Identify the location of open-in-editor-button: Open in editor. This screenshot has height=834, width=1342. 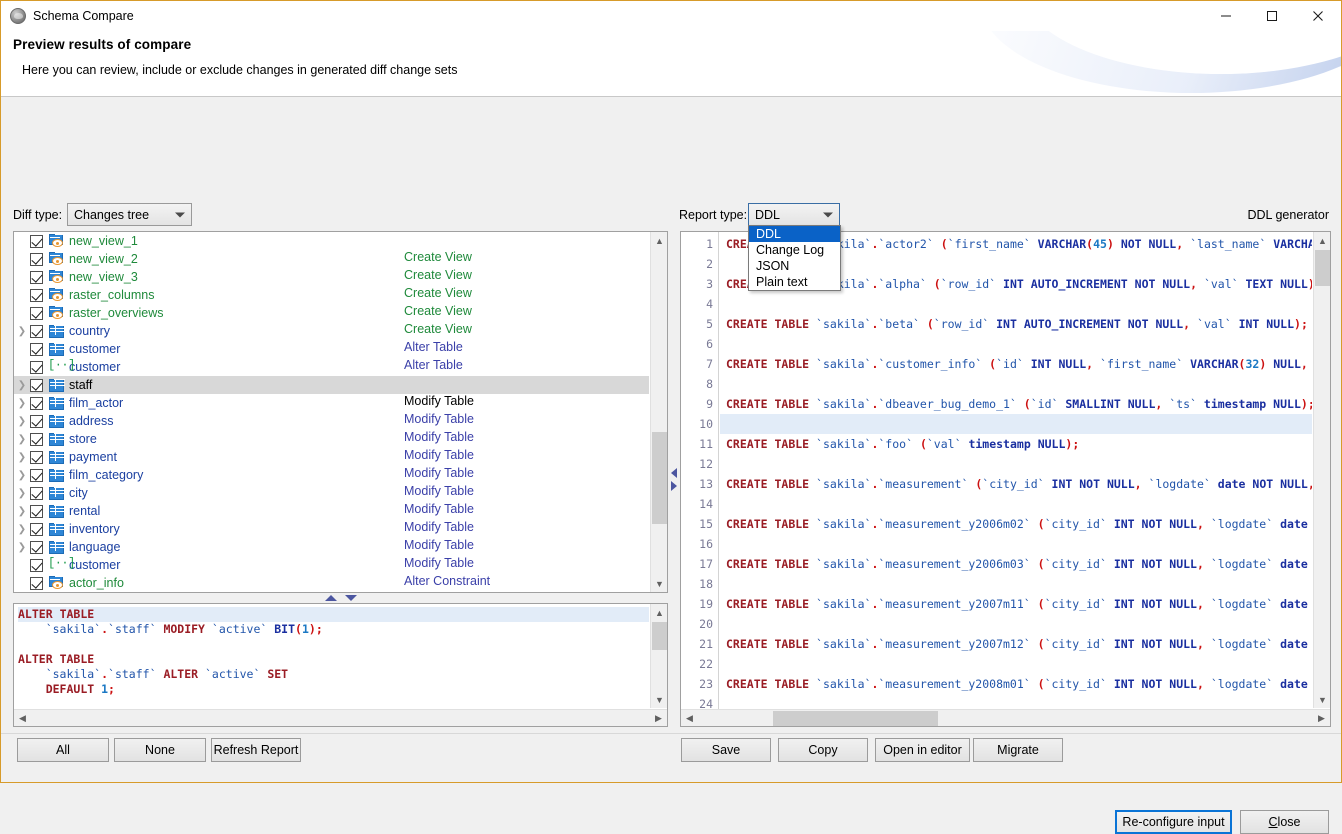
(922, 750).